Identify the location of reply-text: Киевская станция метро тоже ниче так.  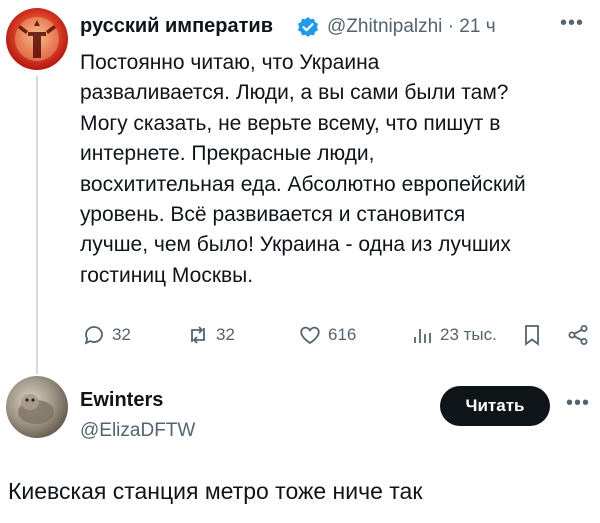
(215, 491).